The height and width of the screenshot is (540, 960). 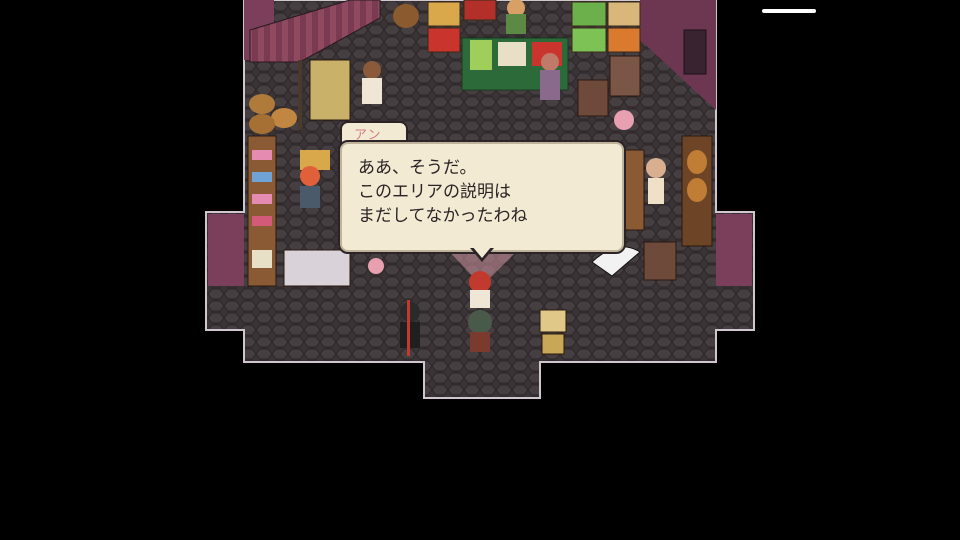 What do you see at coordinates (789, 11) in the screenshot?
I see `menu-bar-icon` at bounding box center [789, 11].